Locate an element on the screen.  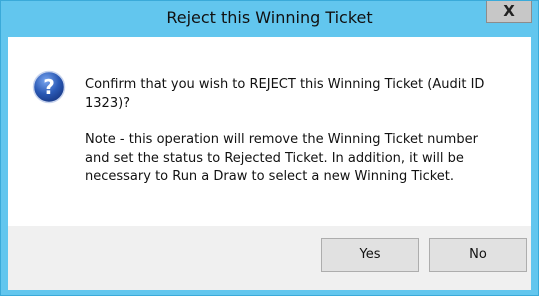
close-icon: X is located at coordinates (509, 11).